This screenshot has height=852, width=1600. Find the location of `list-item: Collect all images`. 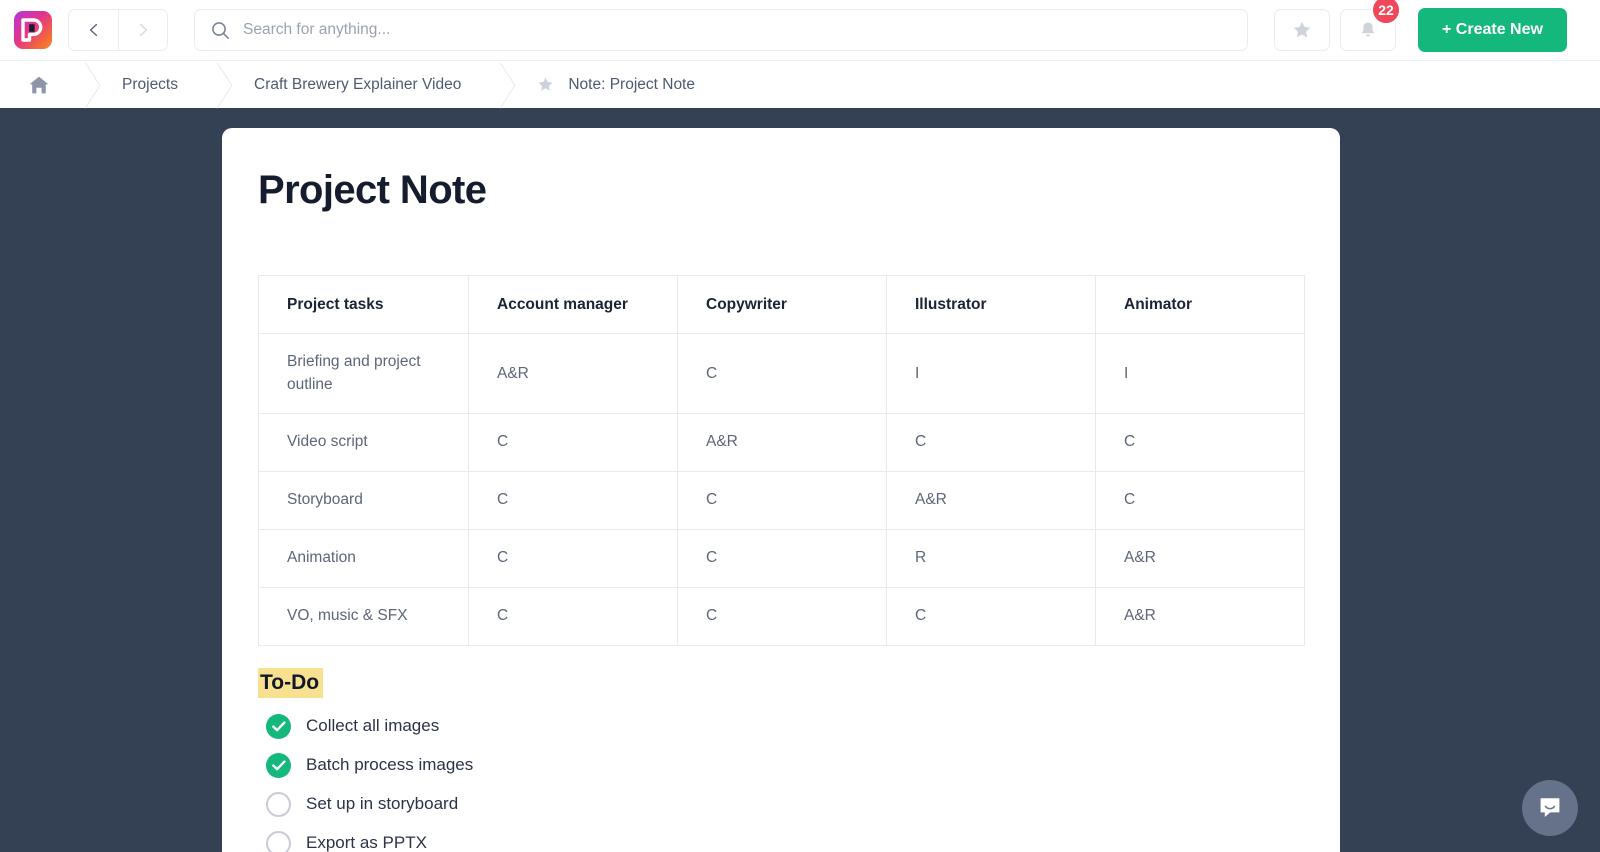

list-item: Collect all images is located at coordinates (786, 726).